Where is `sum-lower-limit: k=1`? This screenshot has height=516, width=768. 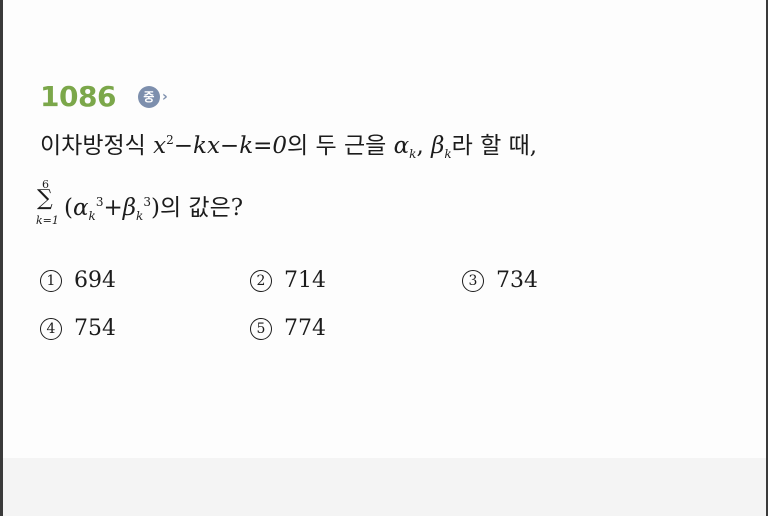
sum-lower-limit: k=1 is located at coordinates (47, 220).